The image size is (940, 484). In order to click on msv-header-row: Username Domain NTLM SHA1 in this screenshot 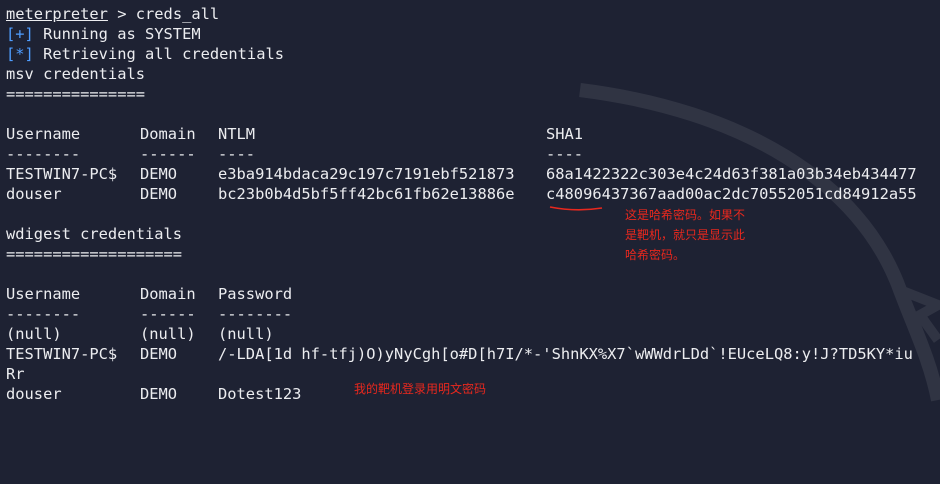, I will do `click(473, 134)`.